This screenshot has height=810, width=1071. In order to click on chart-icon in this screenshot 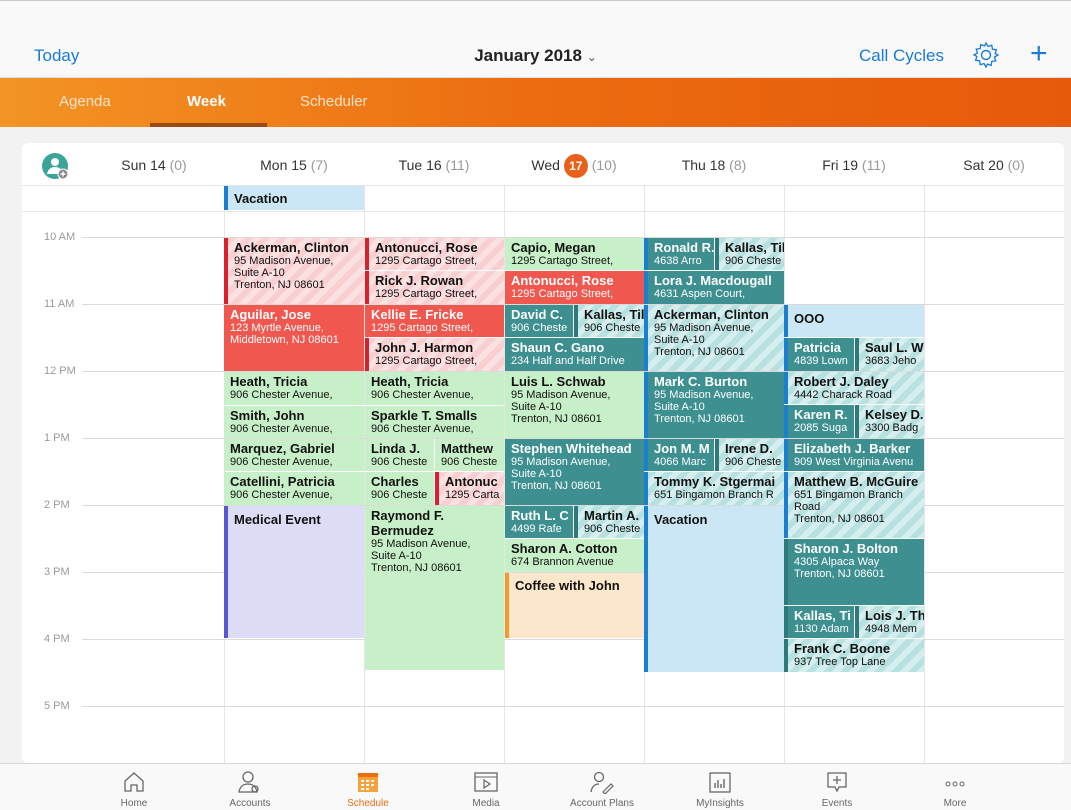, I will do `click(720, 782)`.